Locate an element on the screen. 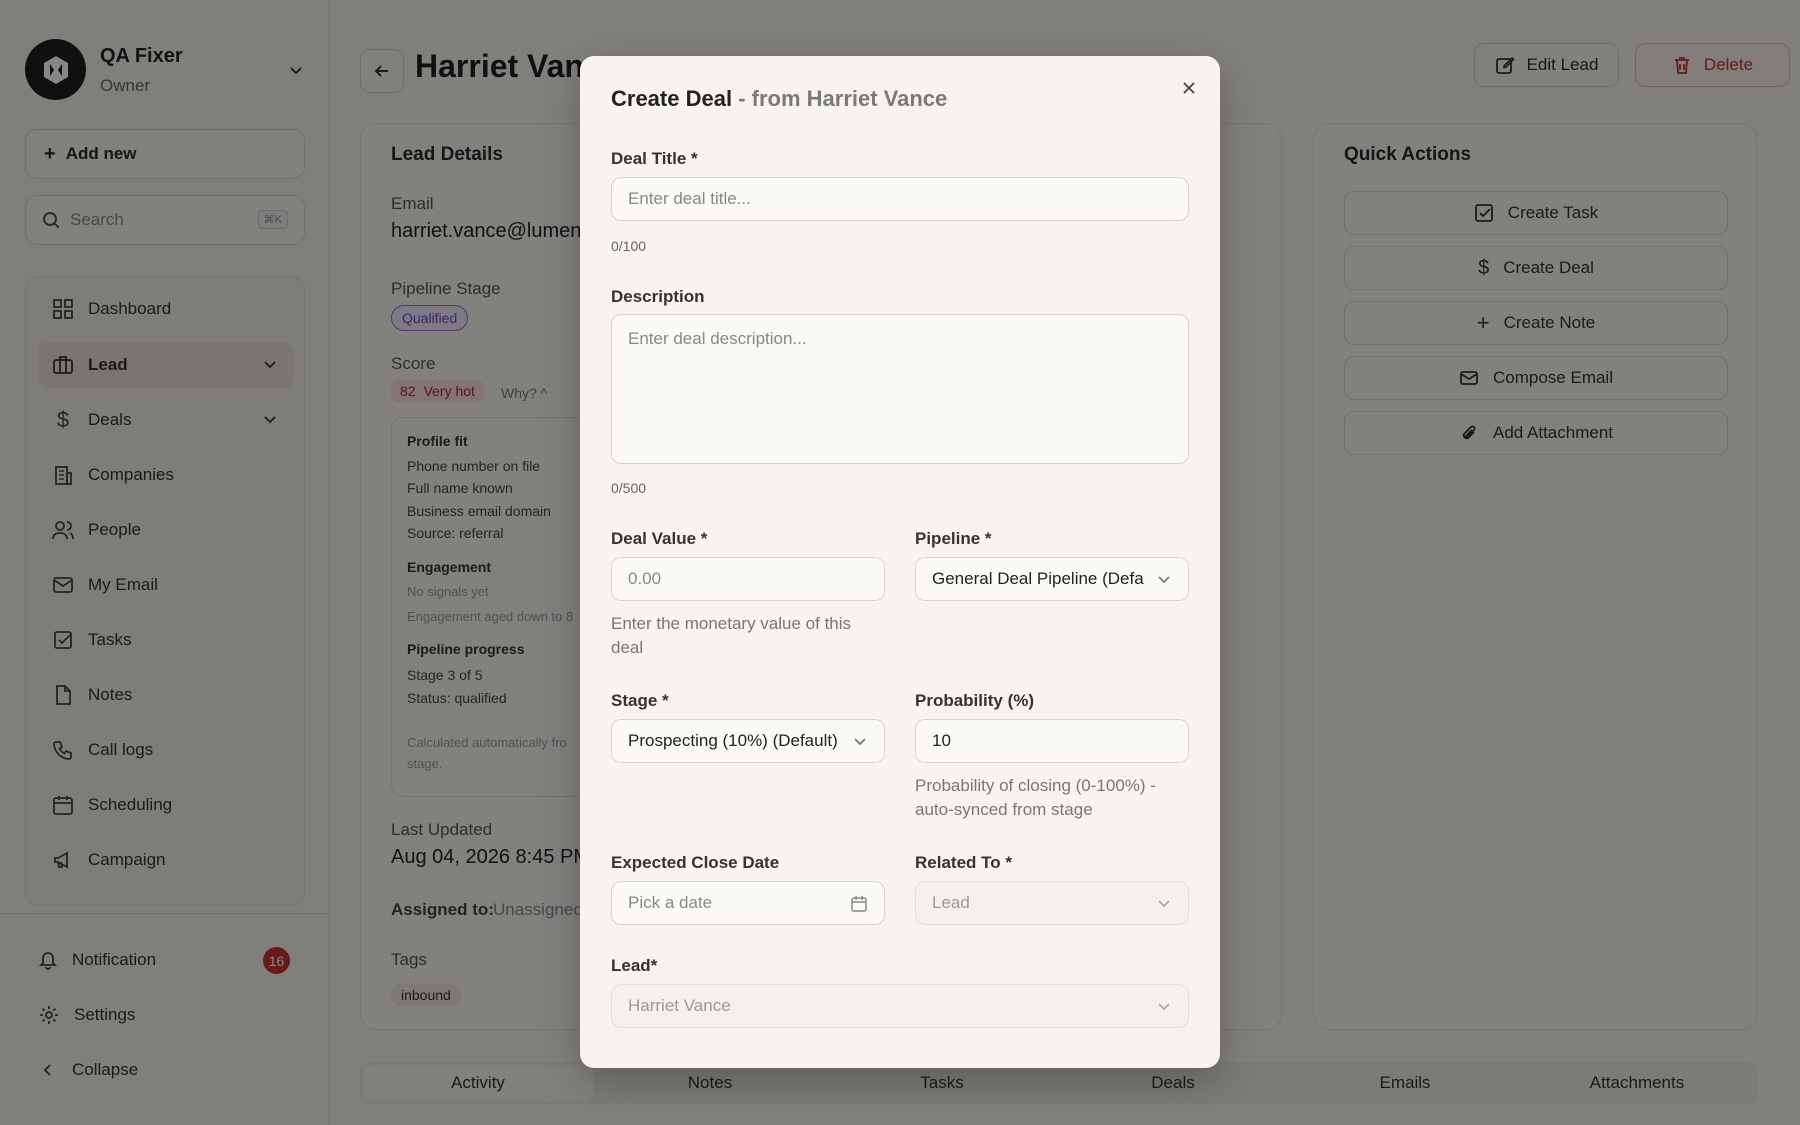 The width and height of the screenshot is (1800, 1125). stage-select: Prospecting (10%) (Default) is located at coordinates (748, 741).